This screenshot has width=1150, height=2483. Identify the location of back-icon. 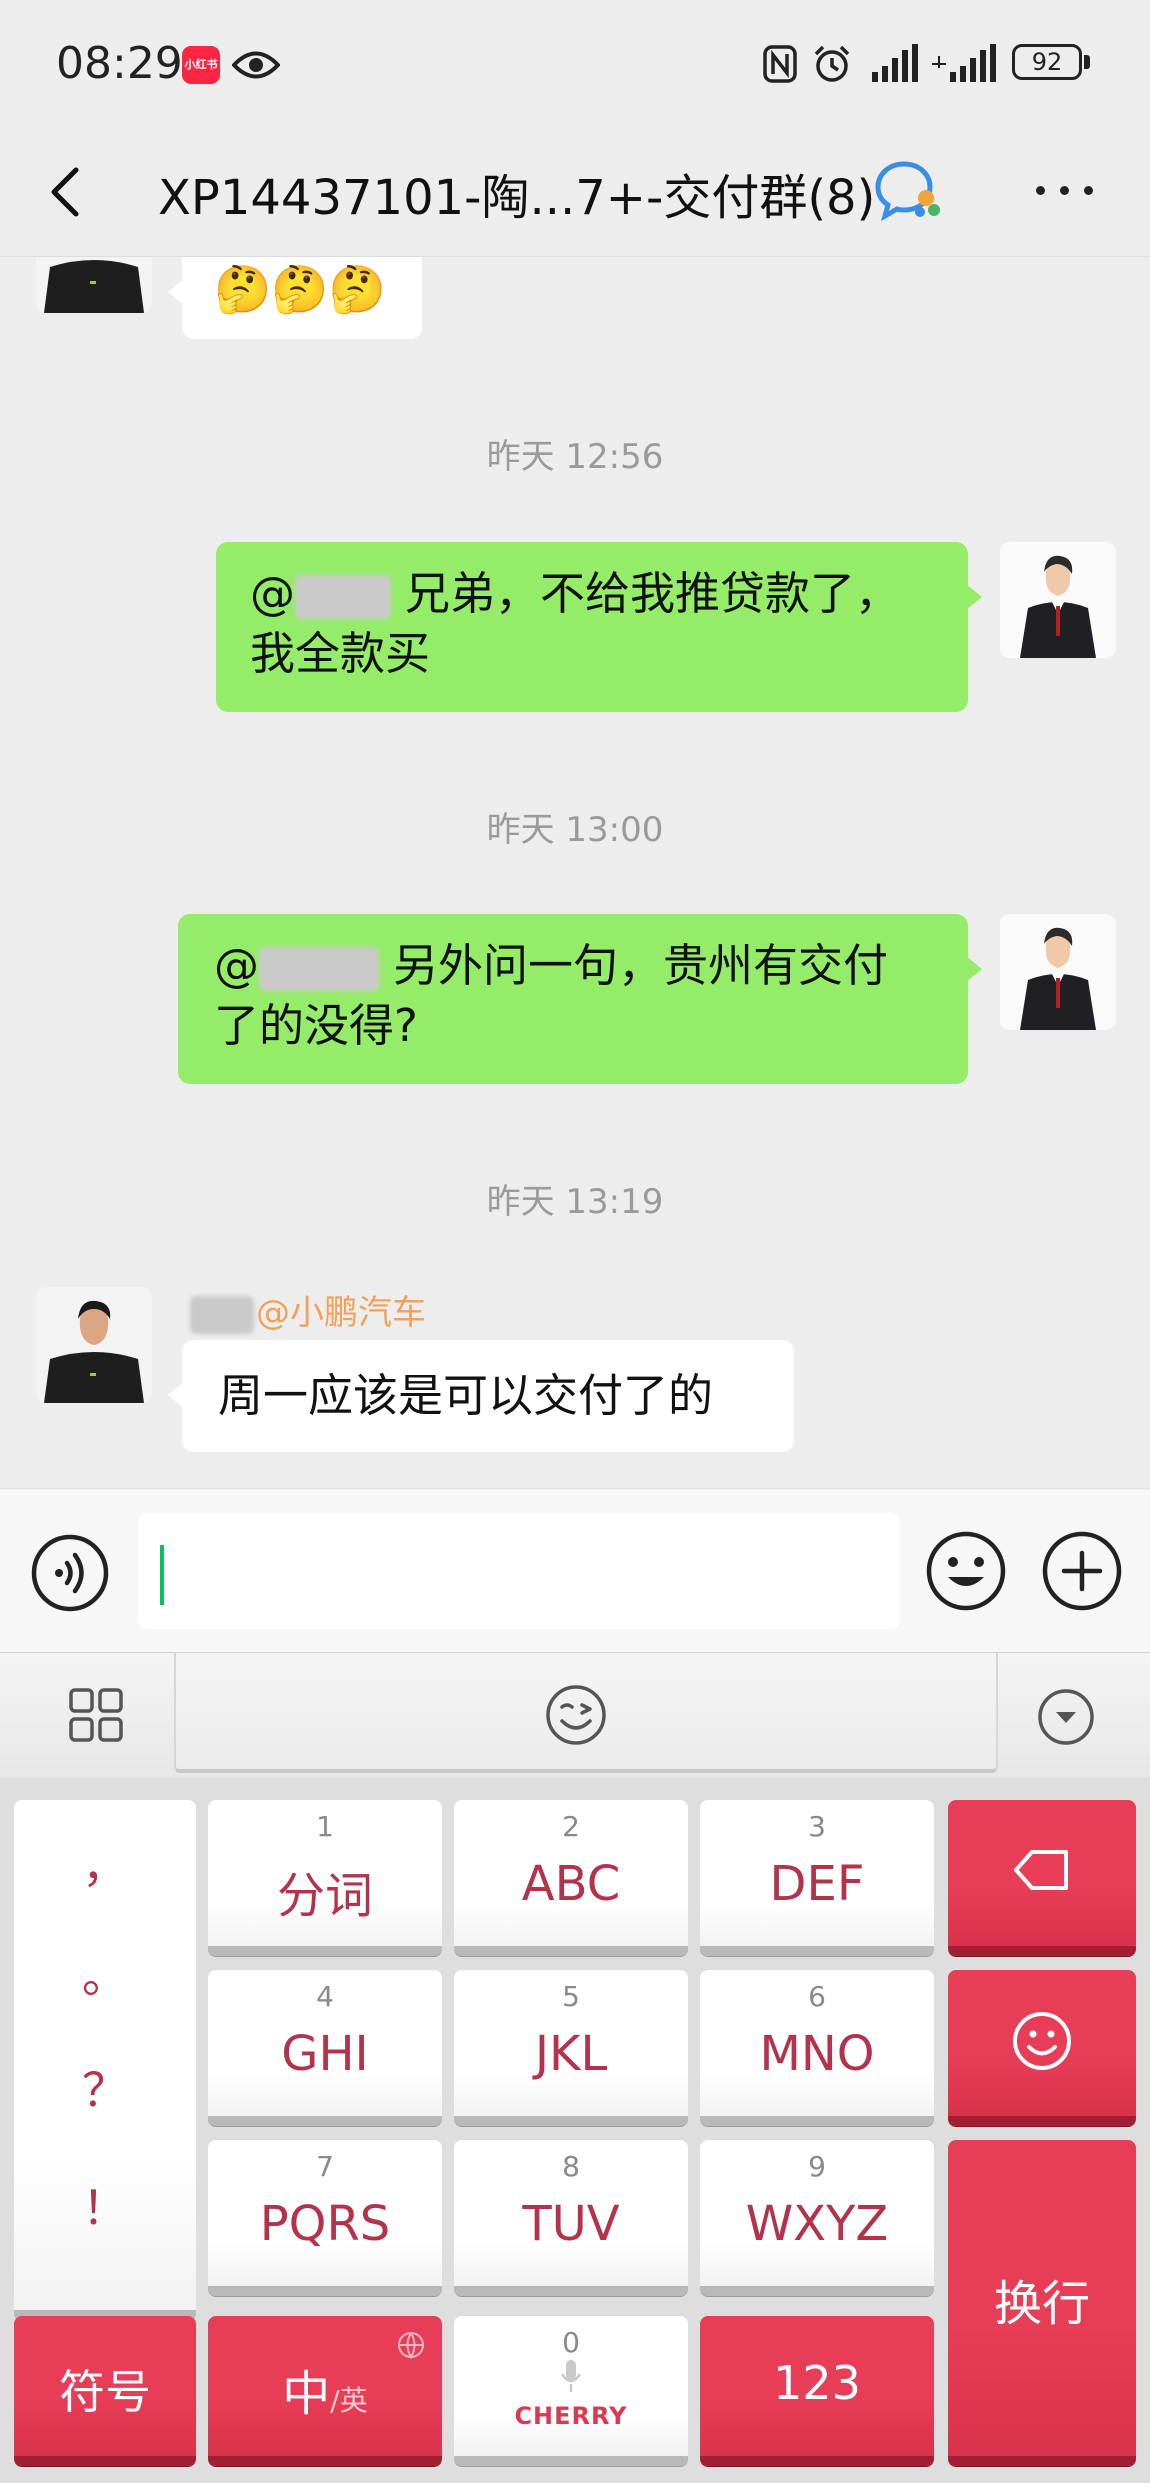
(68, 192).